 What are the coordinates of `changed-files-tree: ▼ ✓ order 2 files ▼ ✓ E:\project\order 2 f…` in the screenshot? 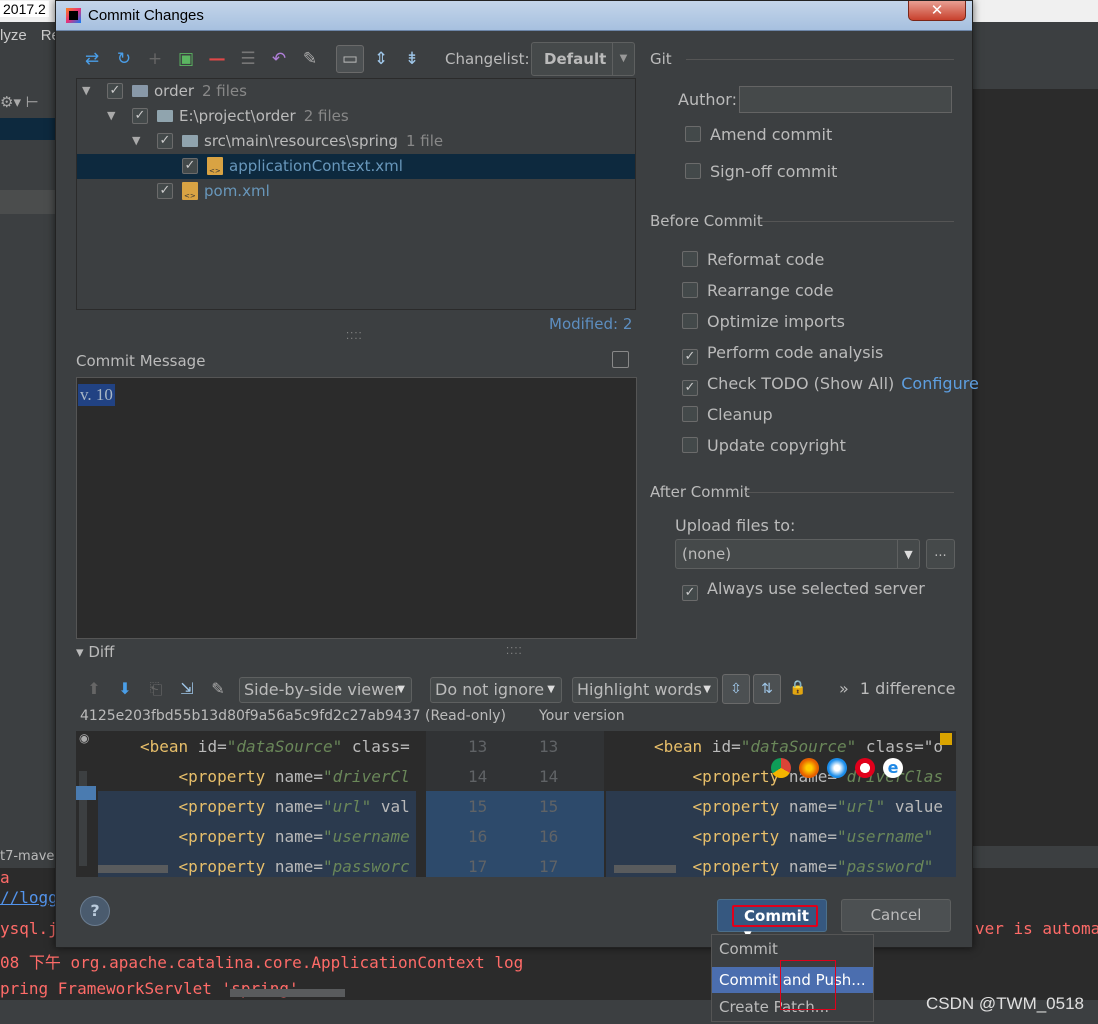 It's located at (356, 194).